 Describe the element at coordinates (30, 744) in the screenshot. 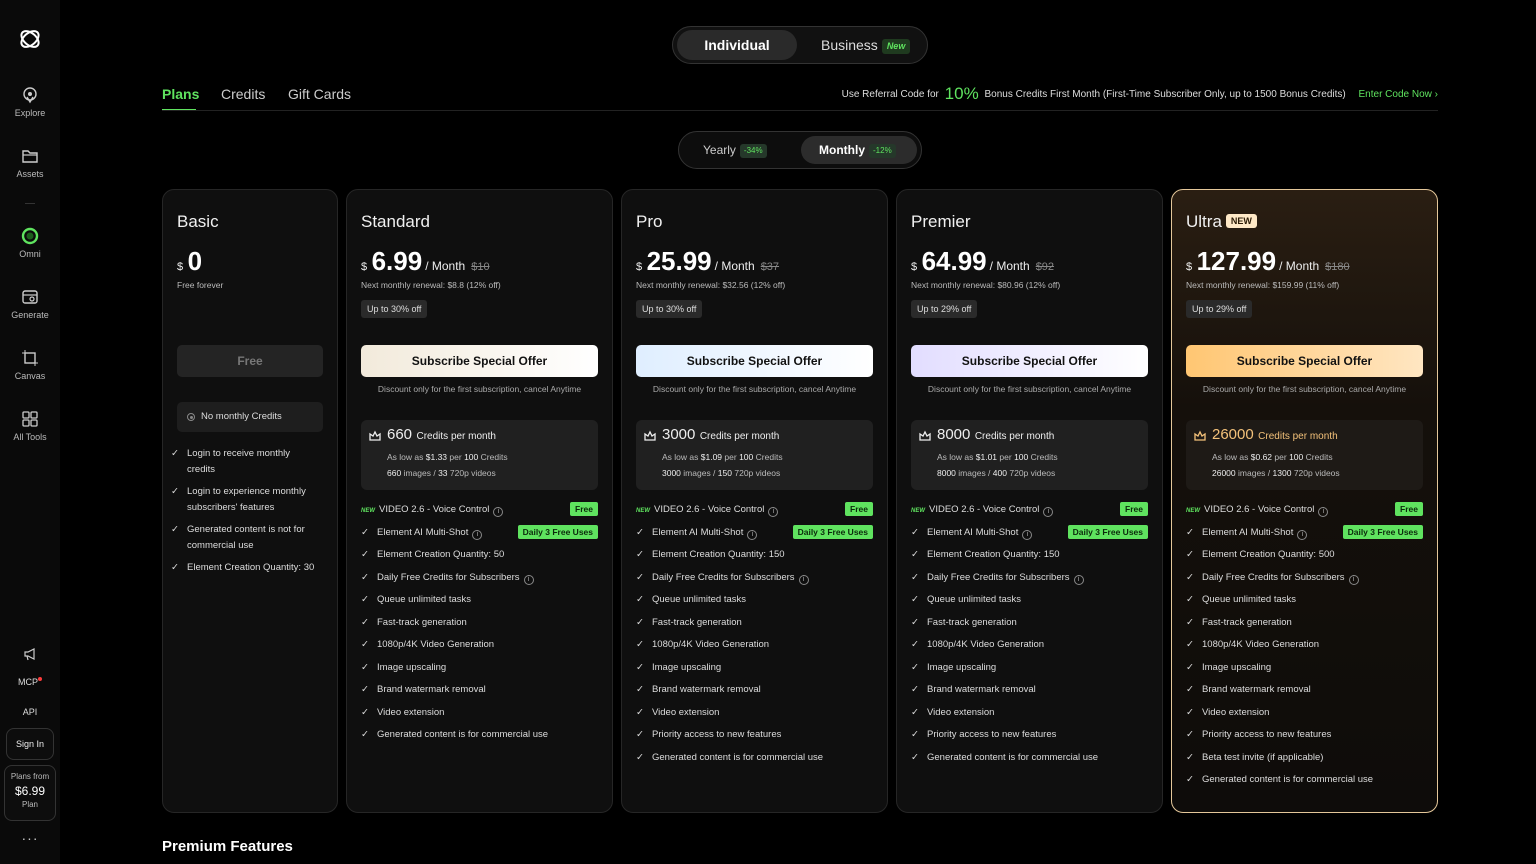

I see `sign-in-button: Sign In` at that location.